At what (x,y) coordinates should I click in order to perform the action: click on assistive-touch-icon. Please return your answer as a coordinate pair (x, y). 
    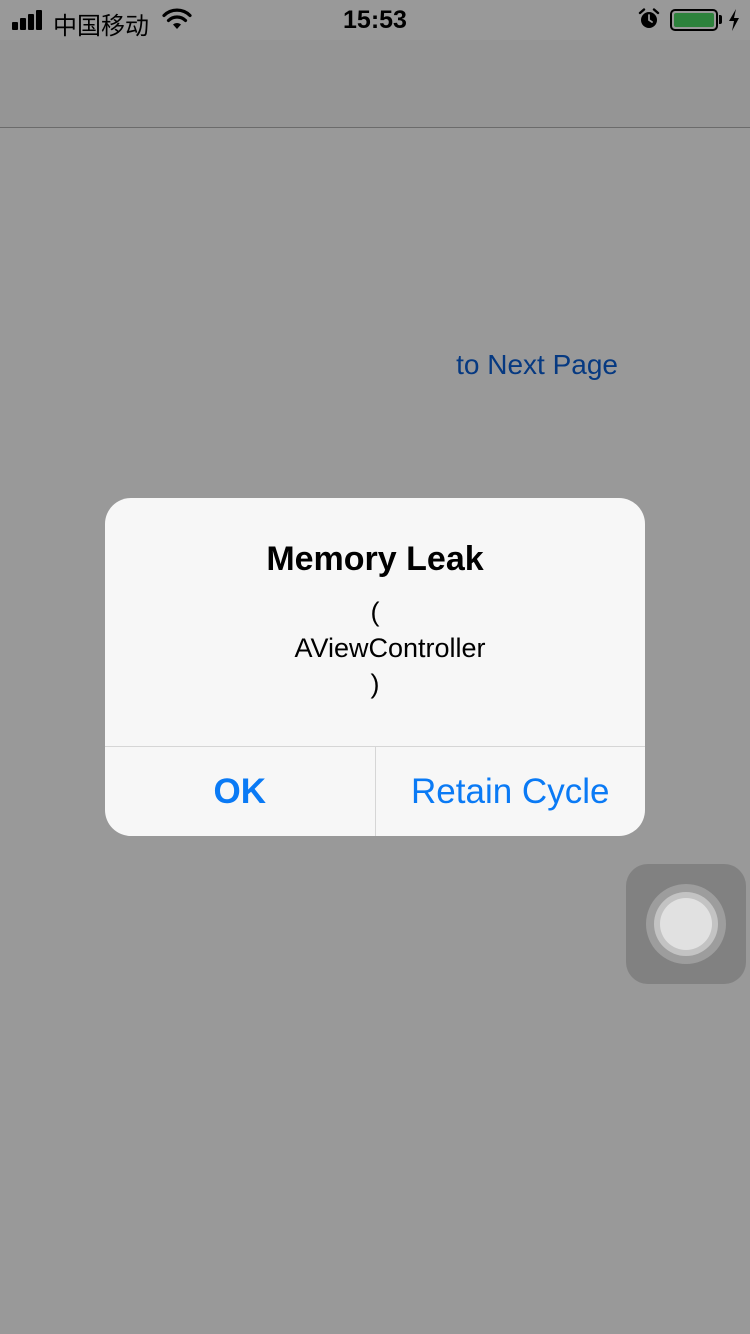
    Looking at the image, I should click on (686, 924).